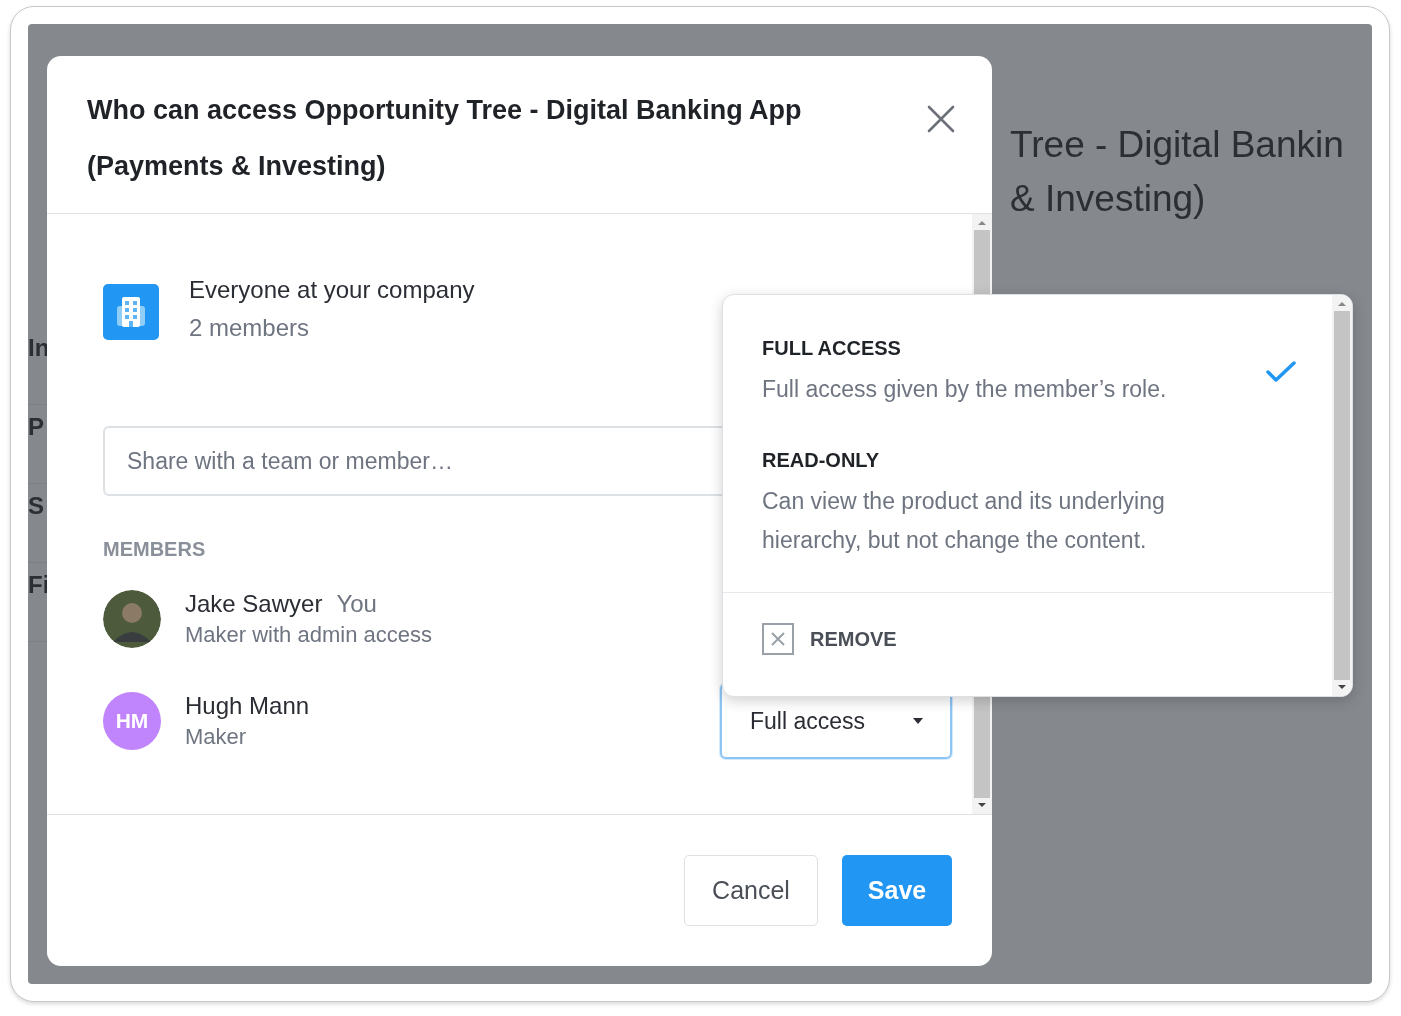  What do you see at coordinates (1342, 495) in the screenshot?
I see `scrollbar` at bounding box center [1342, 495].